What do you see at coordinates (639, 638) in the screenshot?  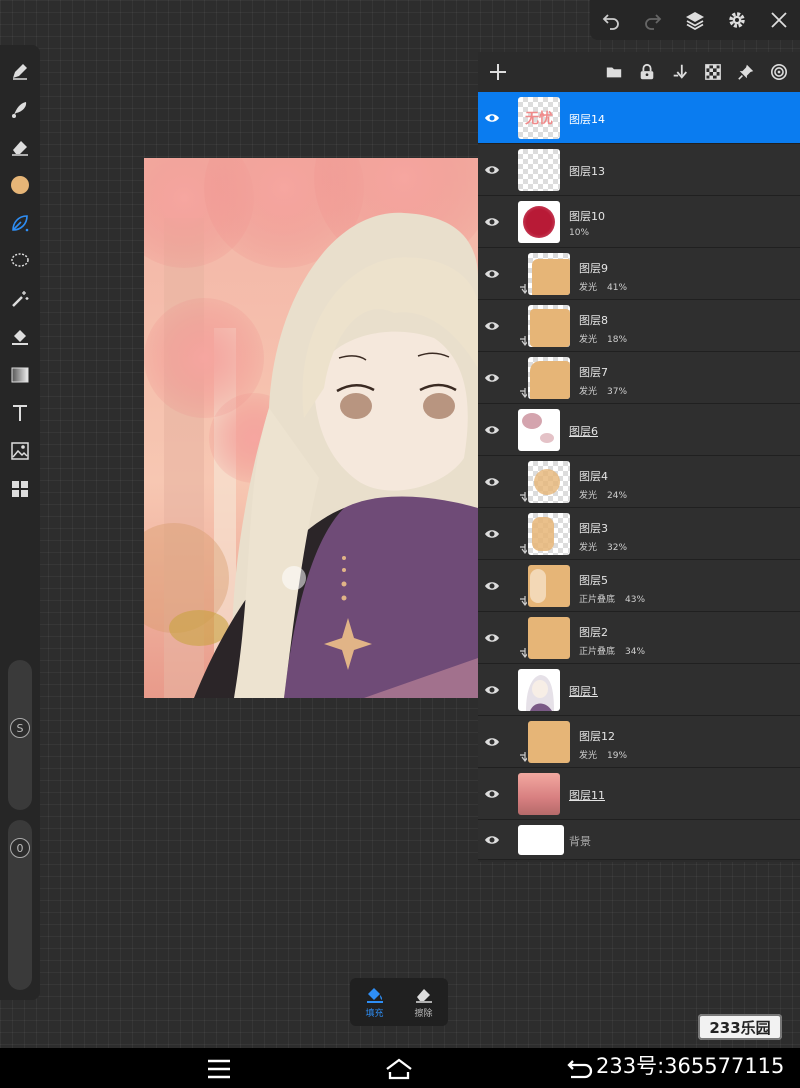 I see `layer-row: 图层2 正片叠底 34%` at bounding box center [639, 638].